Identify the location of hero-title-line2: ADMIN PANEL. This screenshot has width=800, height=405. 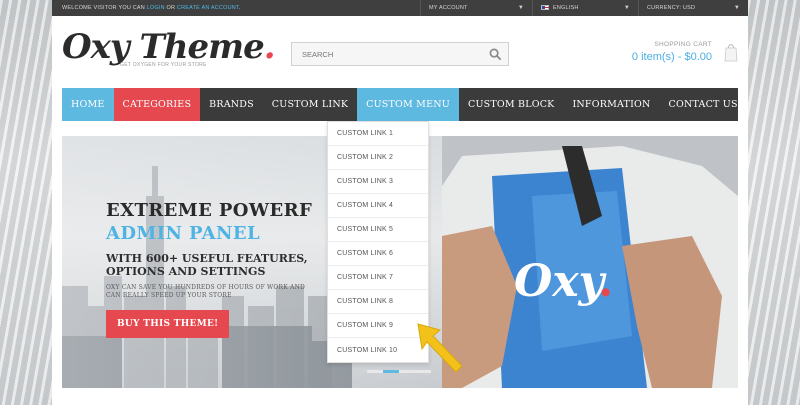
(183, 233).